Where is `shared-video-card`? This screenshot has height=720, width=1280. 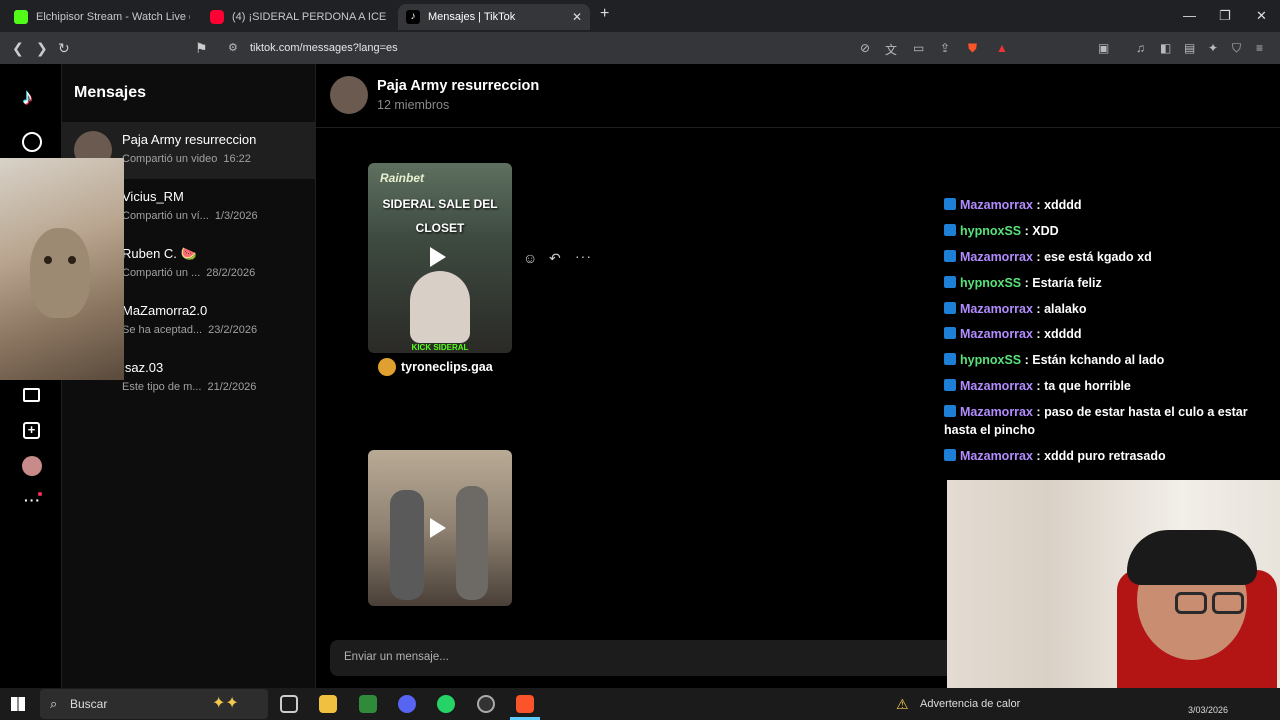 shared-video-card is located at coordinates (440, 528).